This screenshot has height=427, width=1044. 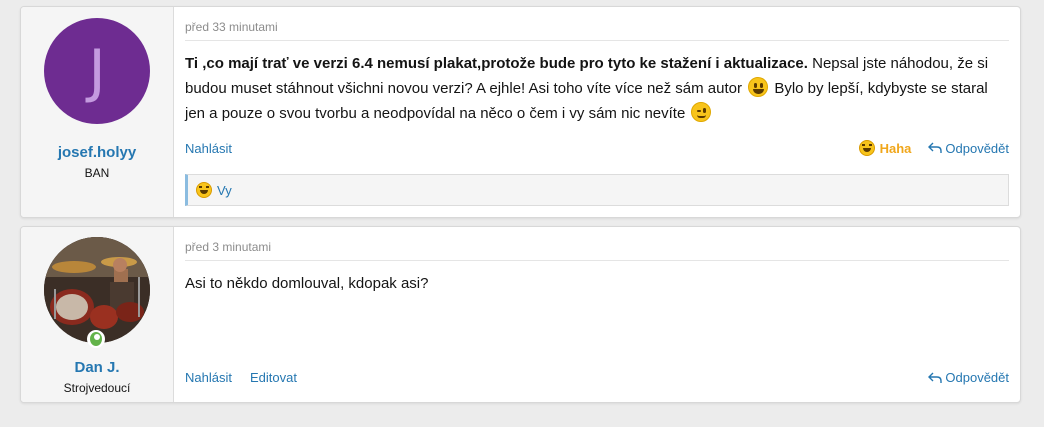 I want to click on reactions-list-link: Vy, so click(x=224, y=190).